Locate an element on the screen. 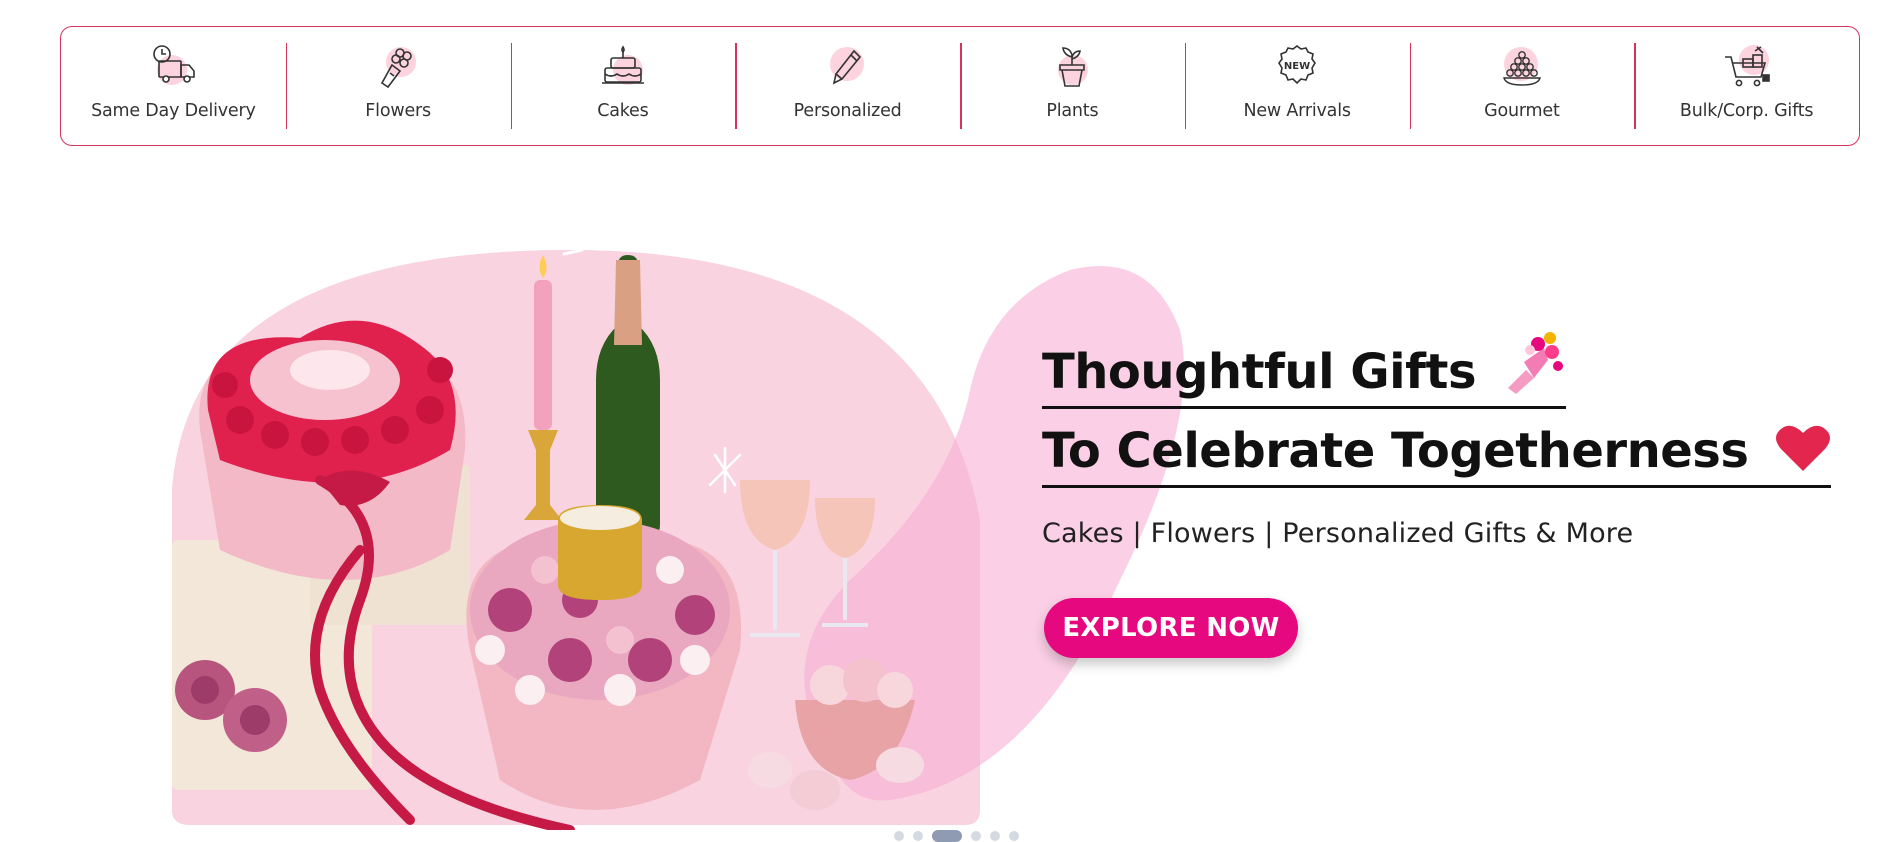 This screenshot has height=842, width=1901. new-badge-text: NEW is located at coordinates (1297, 66).